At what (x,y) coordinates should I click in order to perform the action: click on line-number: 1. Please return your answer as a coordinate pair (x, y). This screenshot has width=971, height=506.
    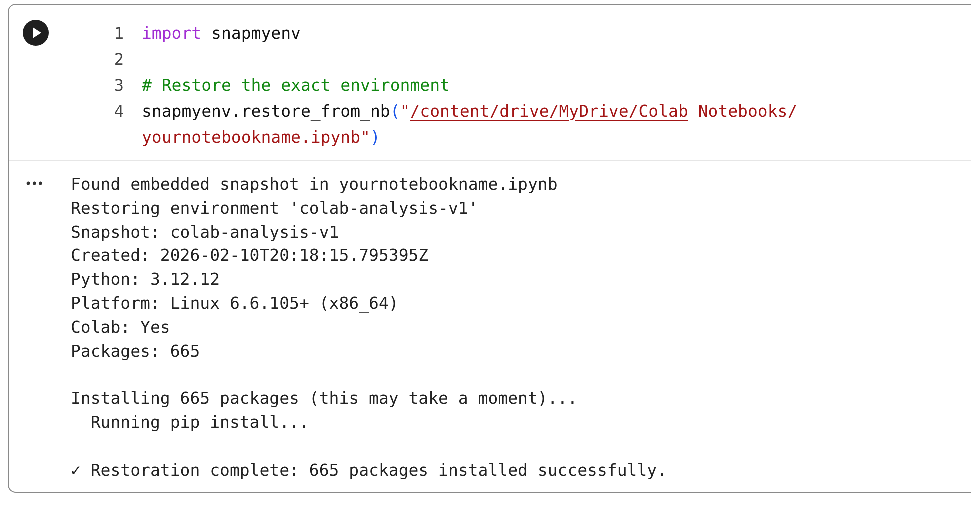
    Looking at the image, I should click on (118, 33).